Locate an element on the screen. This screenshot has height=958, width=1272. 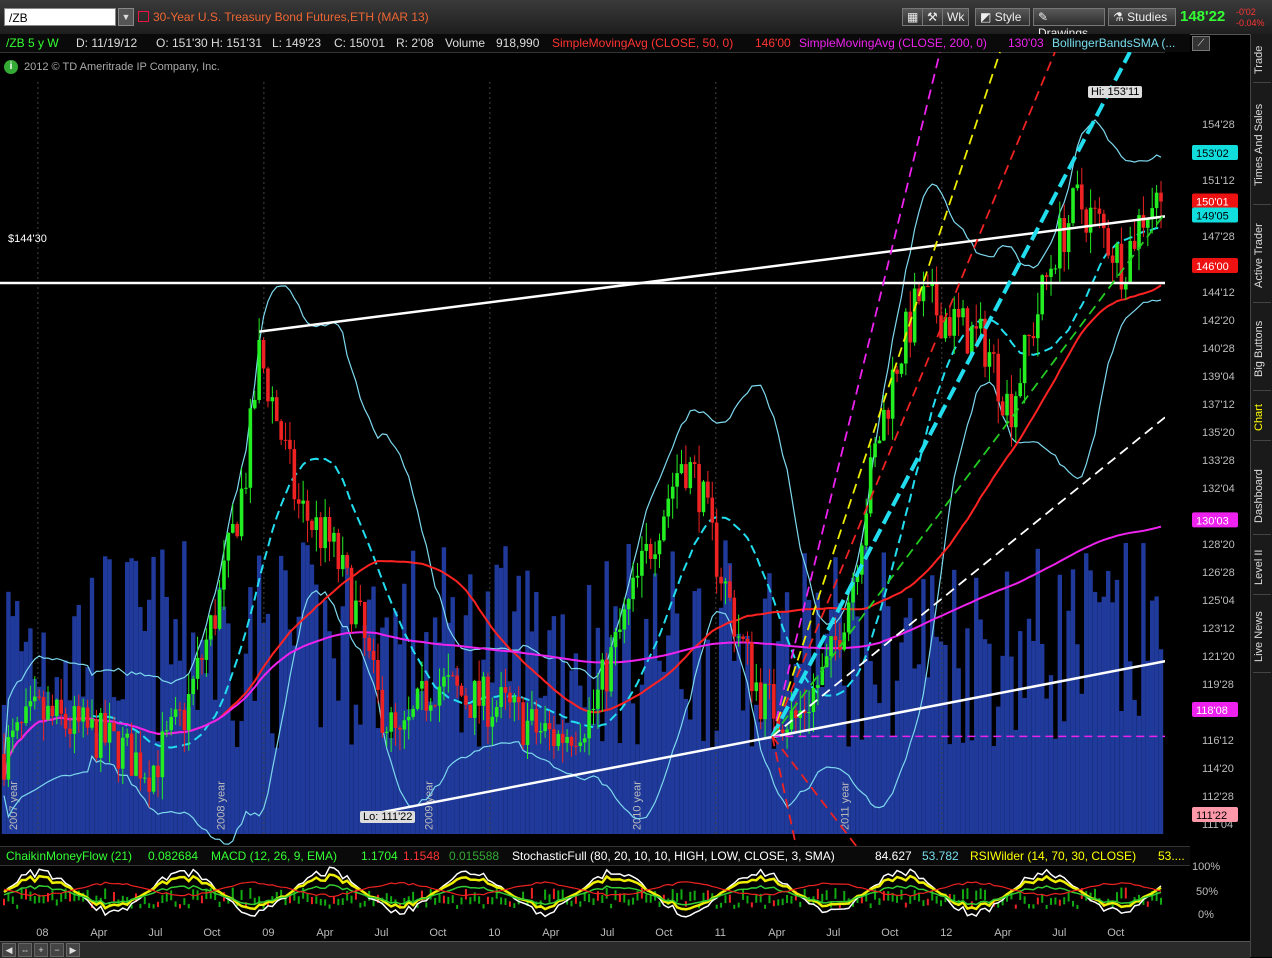
sma50-label: SimpleMovingAvg (CLOSE, 50, 0) is located at coordinates (642, 43).